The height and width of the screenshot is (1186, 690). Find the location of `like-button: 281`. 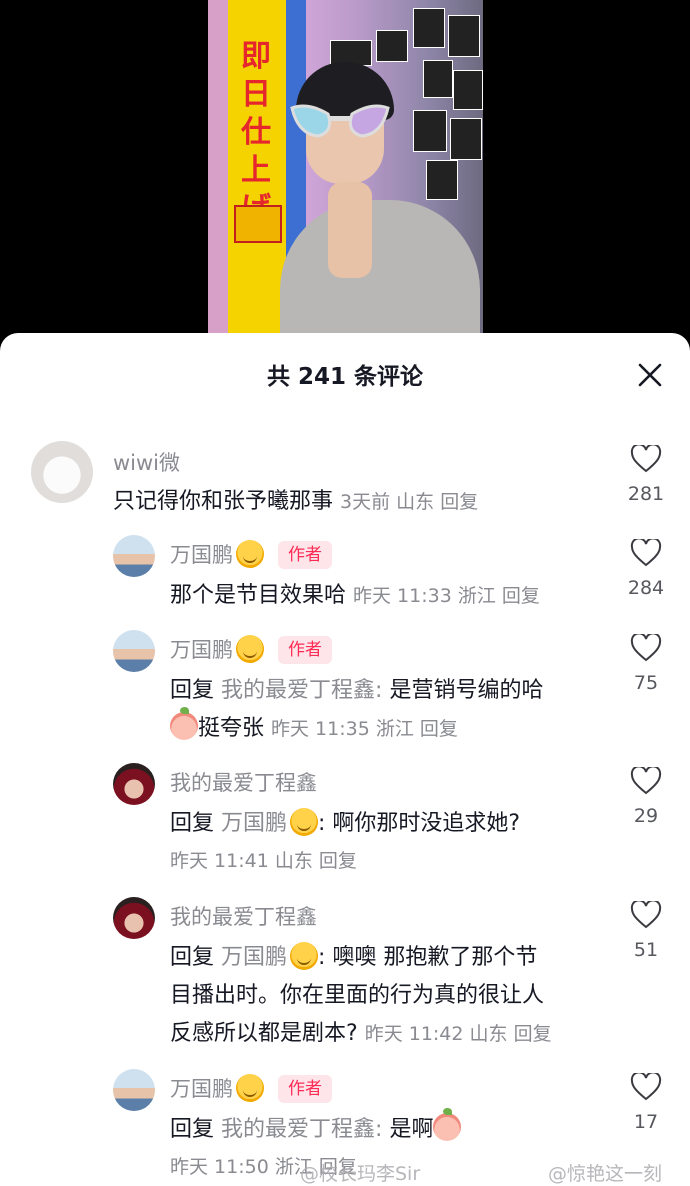

like-button: 281 is located at coordinates (646, 475).